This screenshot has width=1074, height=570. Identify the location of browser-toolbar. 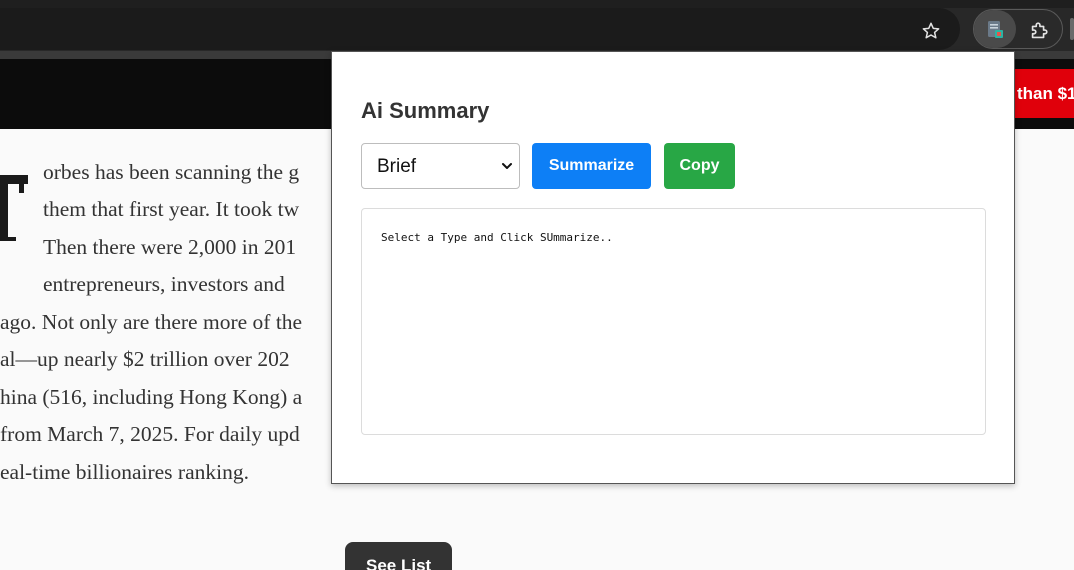
(537, 29).